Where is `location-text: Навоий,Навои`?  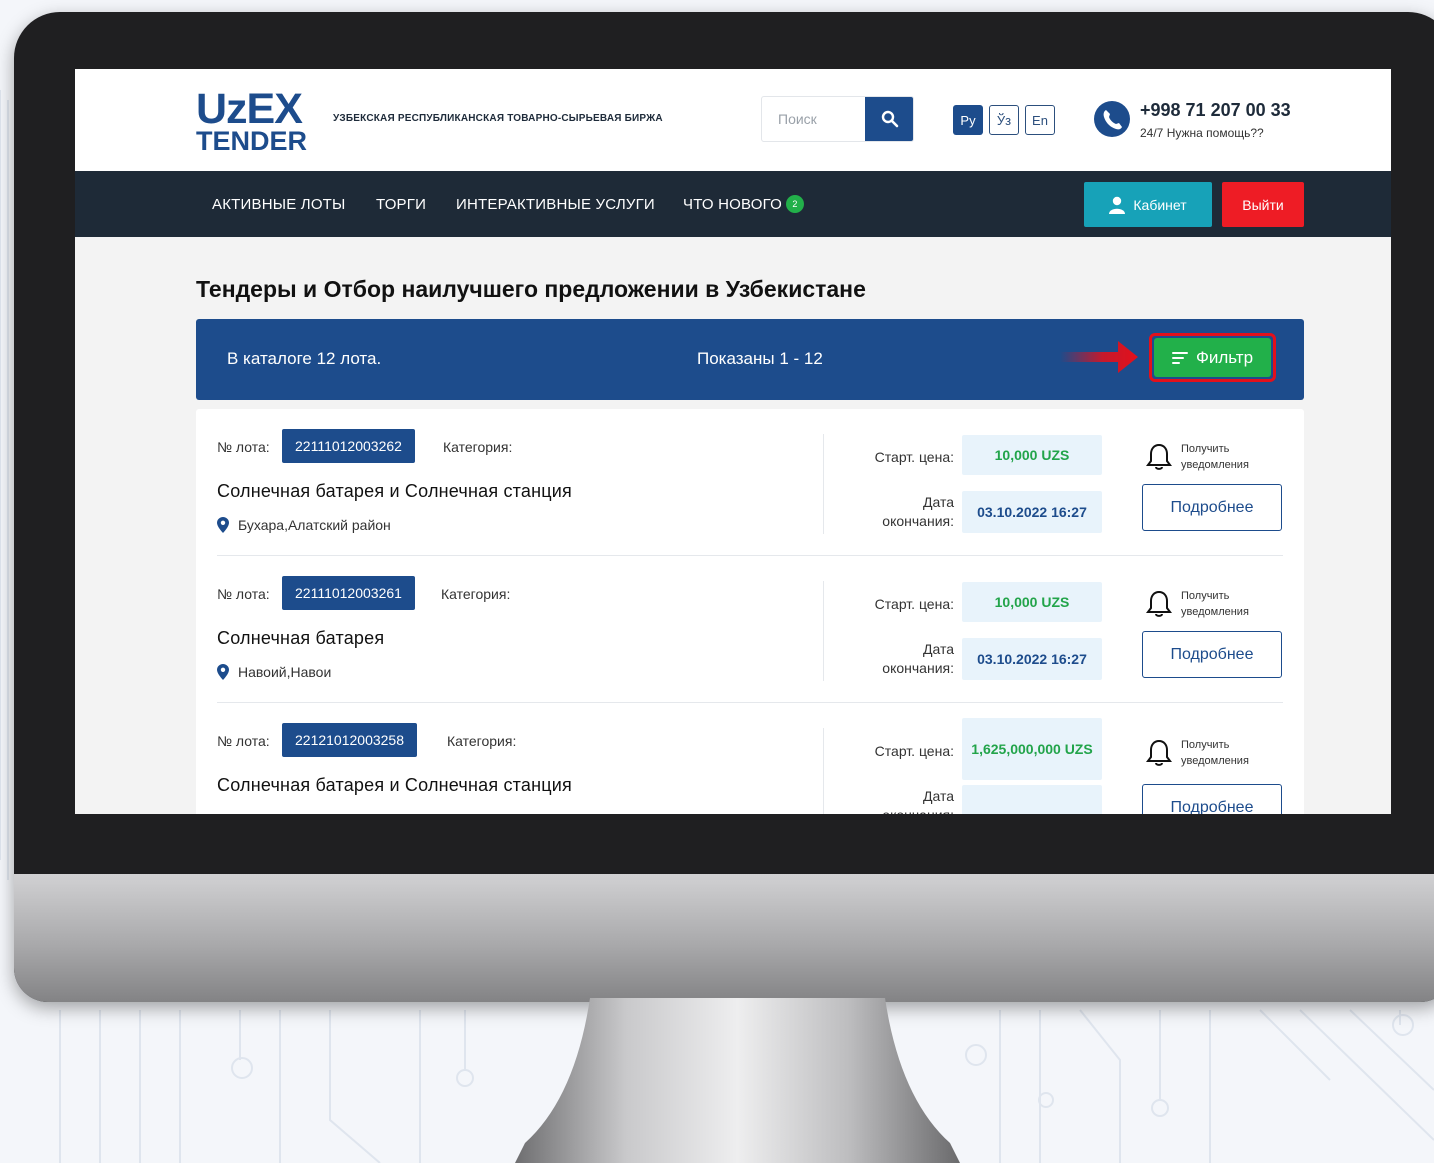
location-text: Навоий,Навои is located at coordinates (285, 672).